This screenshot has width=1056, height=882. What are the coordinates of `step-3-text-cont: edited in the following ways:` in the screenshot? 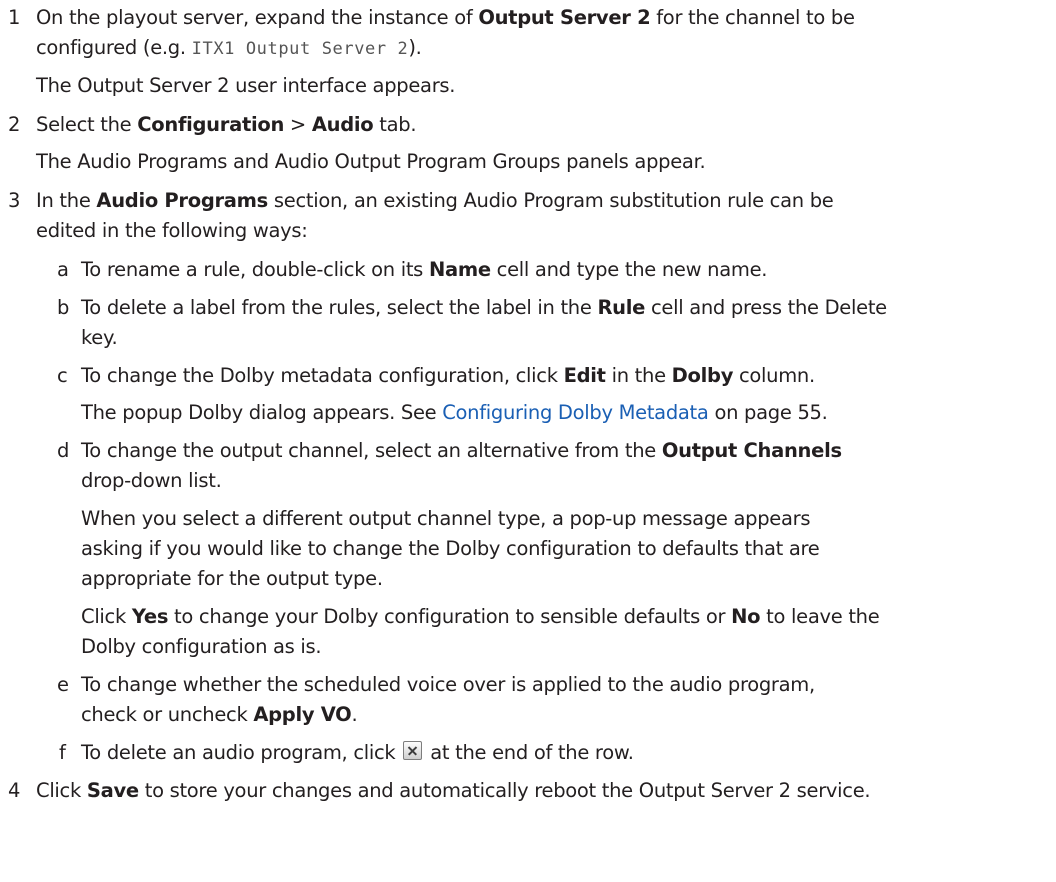 It's located at (172, 230).